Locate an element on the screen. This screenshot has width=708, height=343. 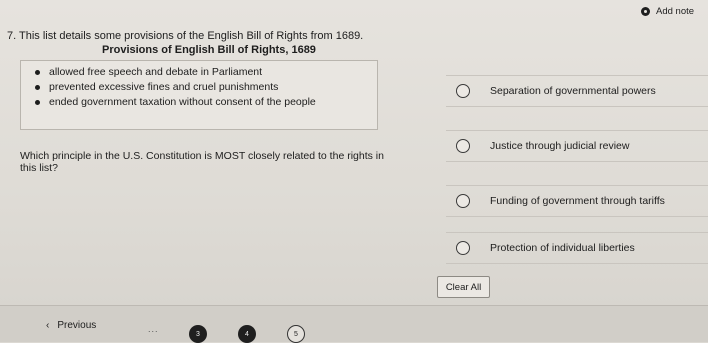
page-3-button: 3 is located at coordinates (198, 334).